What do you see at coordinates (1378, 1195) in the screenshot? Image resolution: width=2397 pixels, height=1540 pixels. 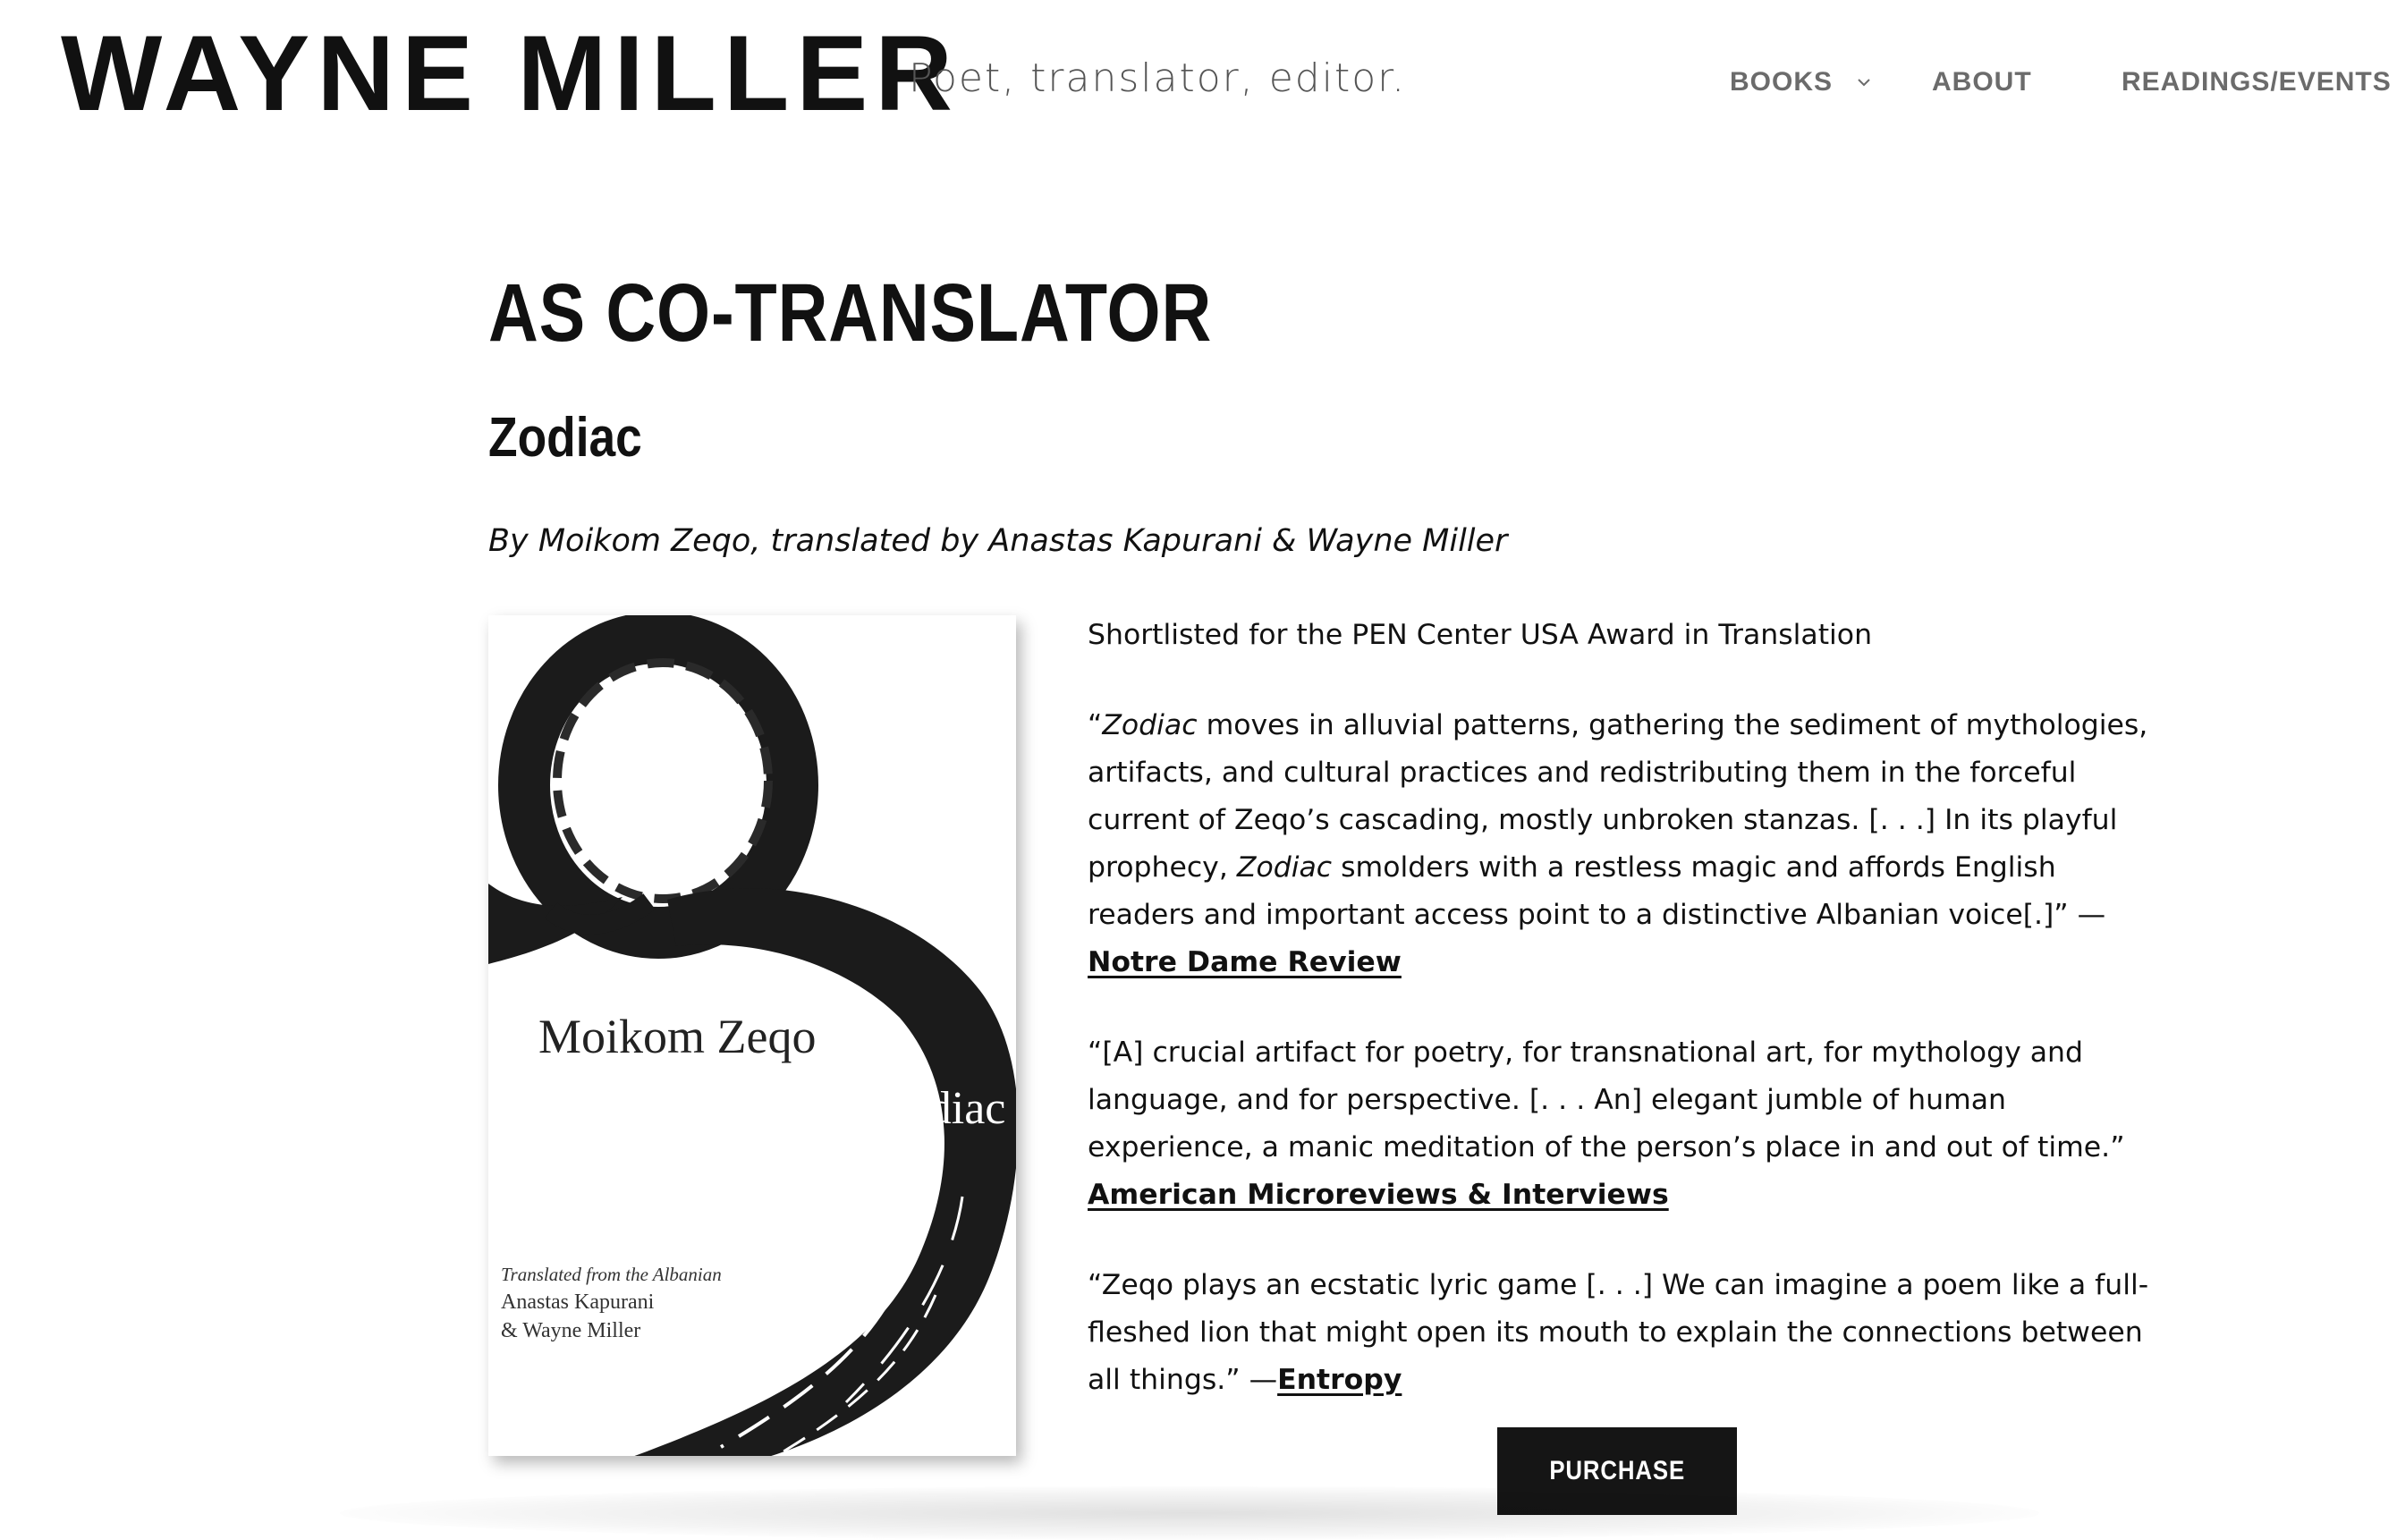 I see `link-american-microreviews: American Microreviews & Interviews` at bounding box center [1378, 1195].